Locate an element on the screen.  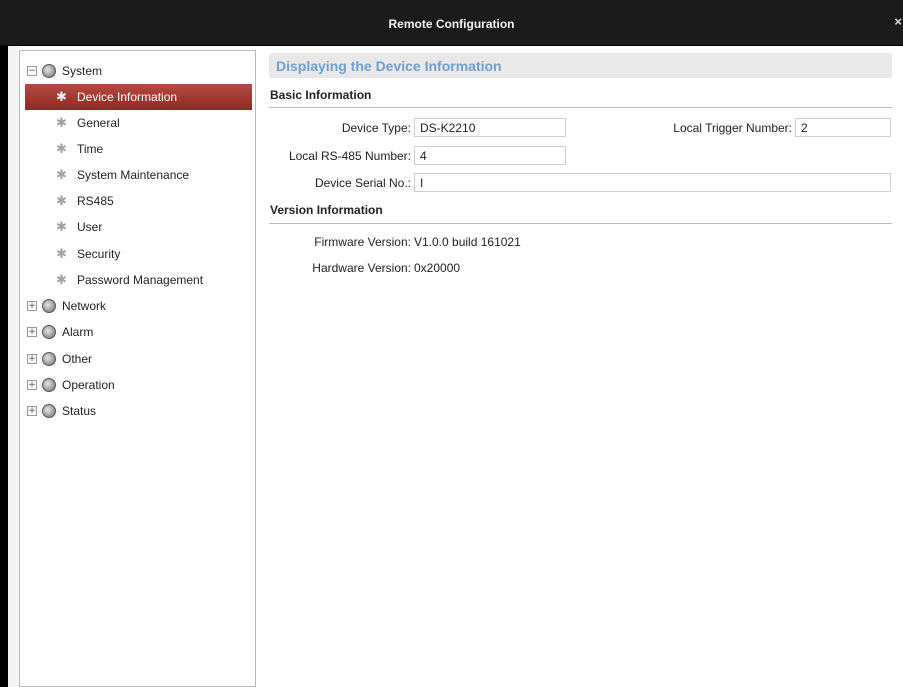
tree-item-rs485: ✱ RS485 is located at coordinates (137, 201).